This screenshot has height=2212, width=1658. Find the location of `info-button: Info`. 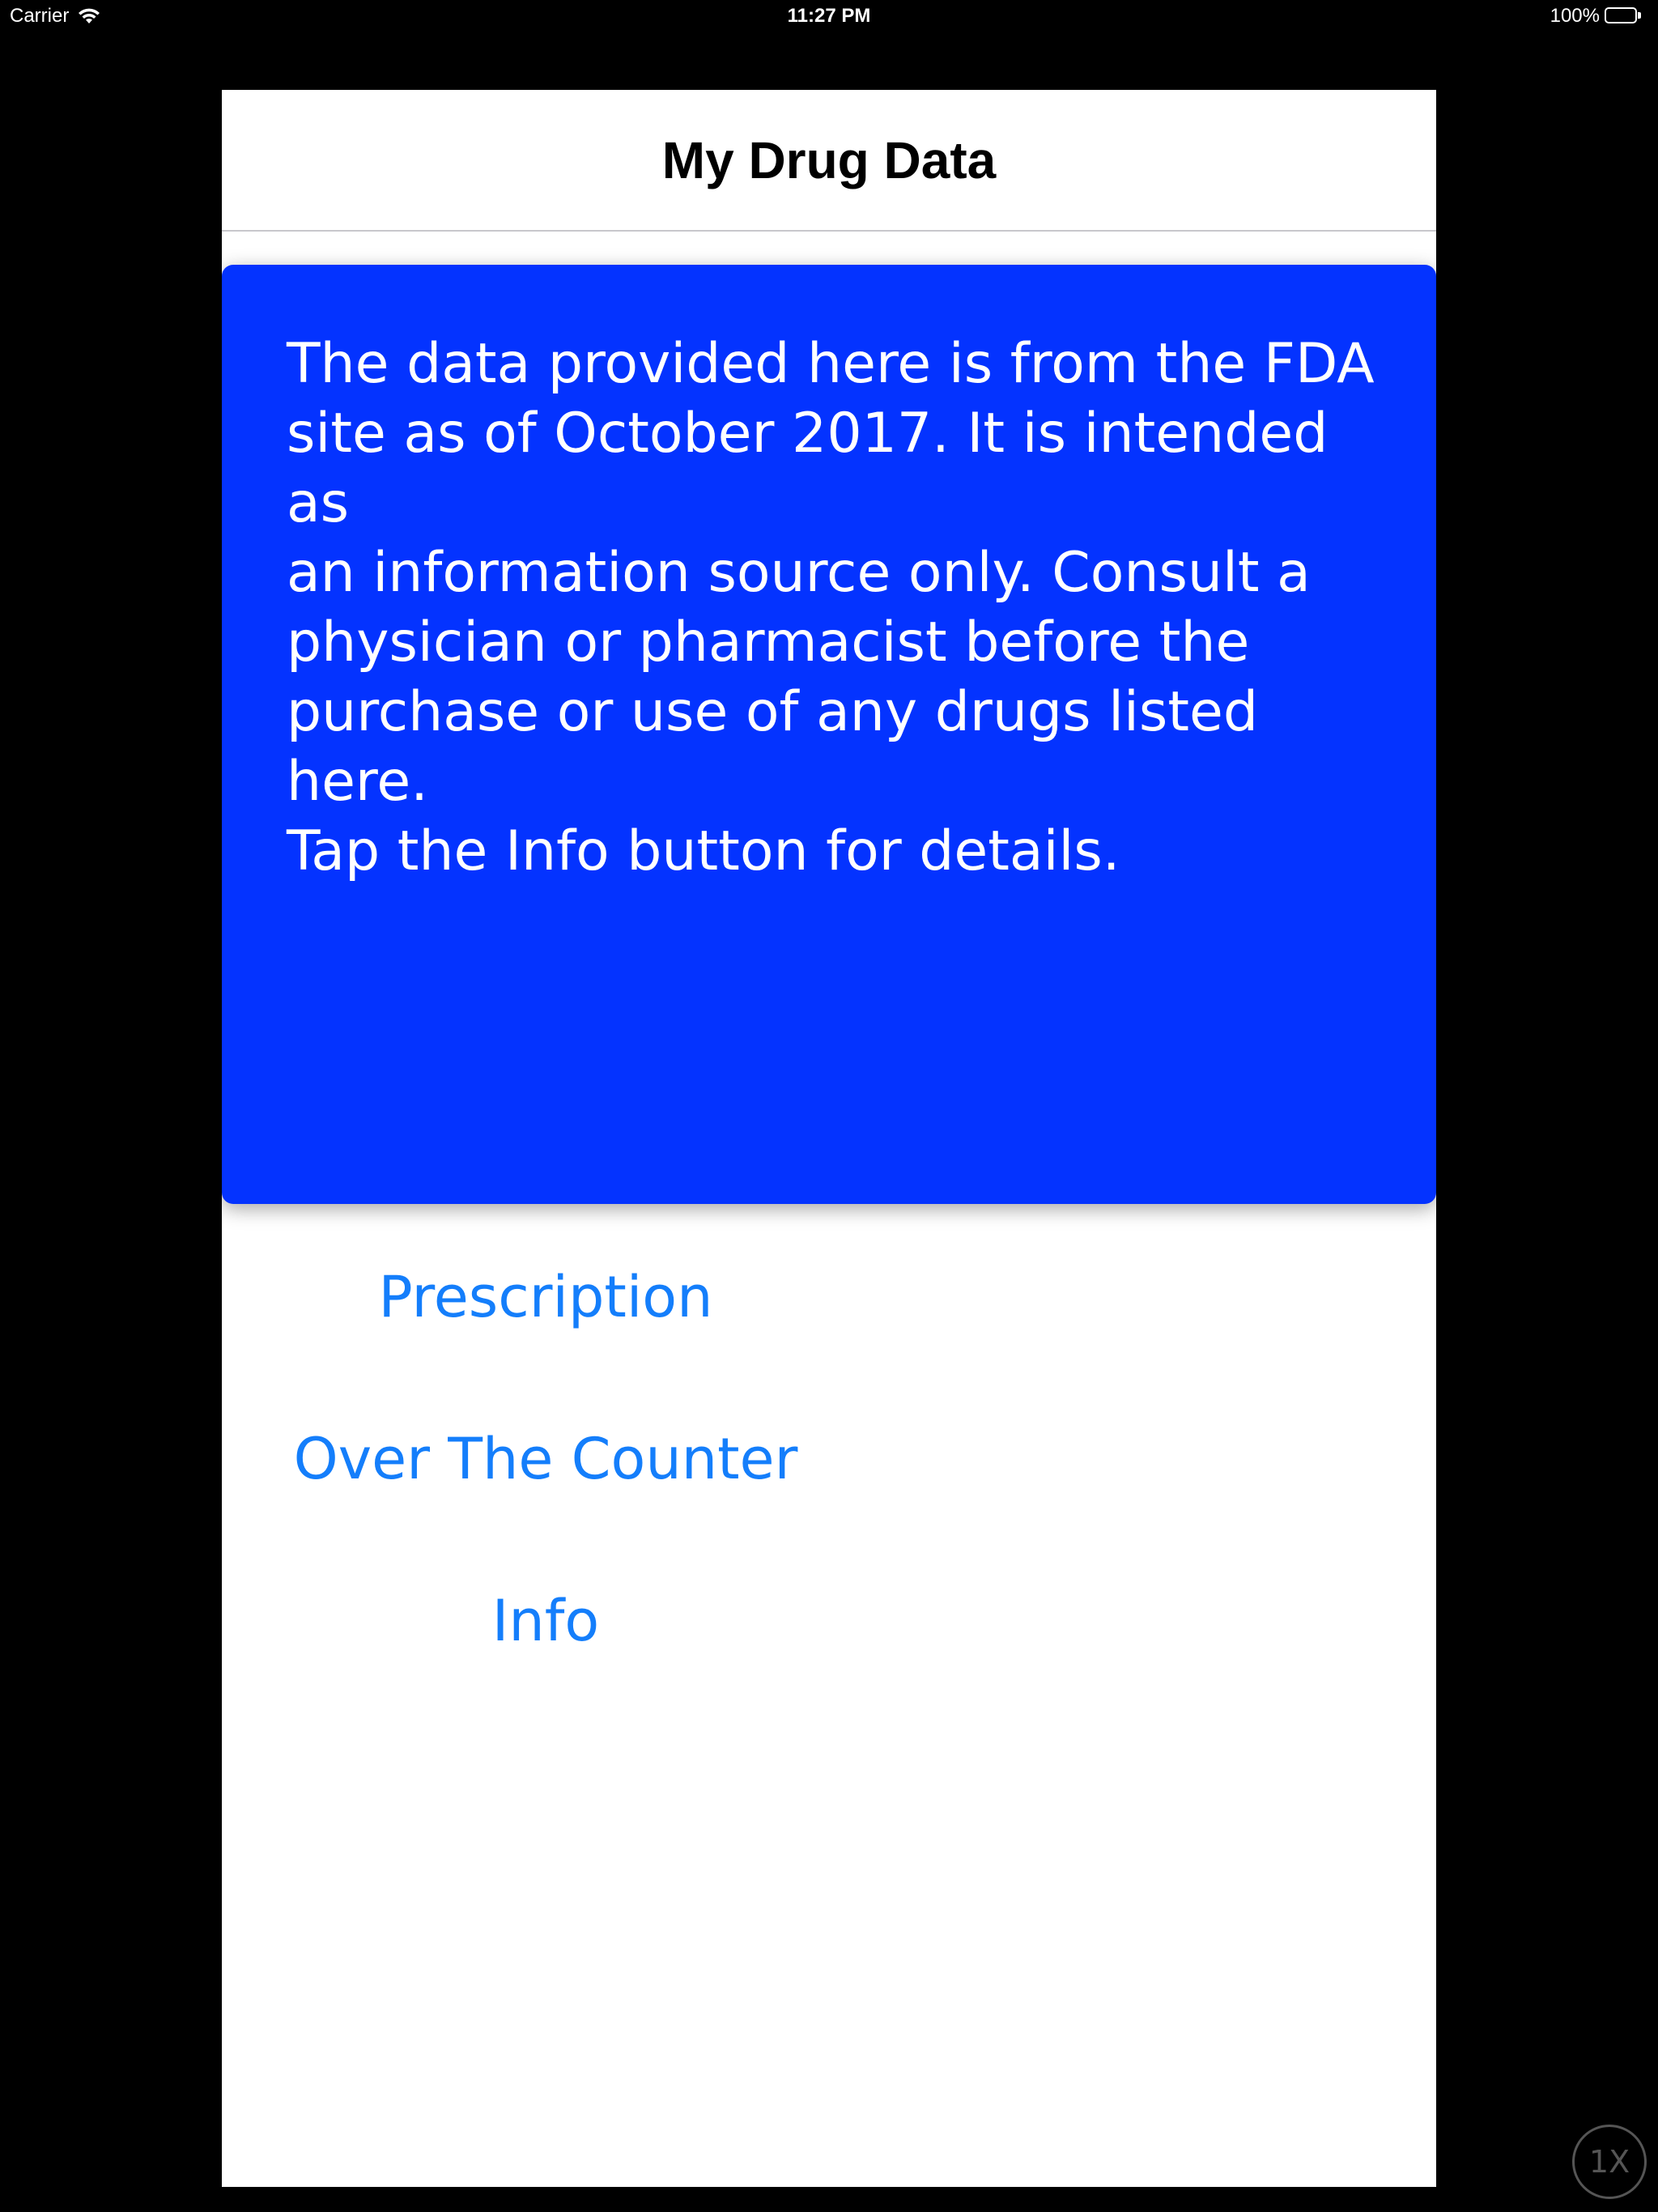

info-button: Info is located at coordinates (545, 1621).